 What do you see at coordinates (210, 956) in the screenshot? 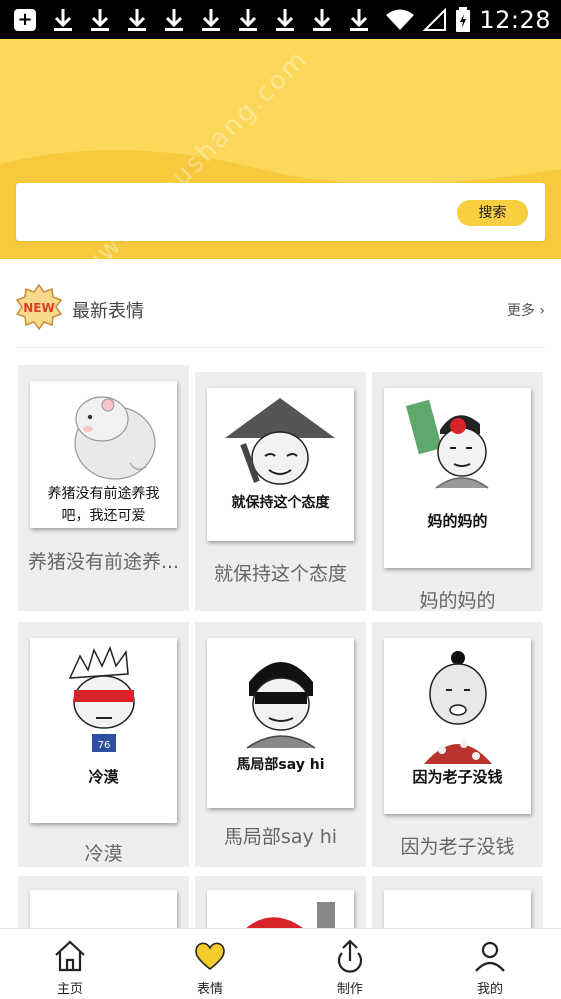
I see `heart-icon` at bounding box center [210, 956].